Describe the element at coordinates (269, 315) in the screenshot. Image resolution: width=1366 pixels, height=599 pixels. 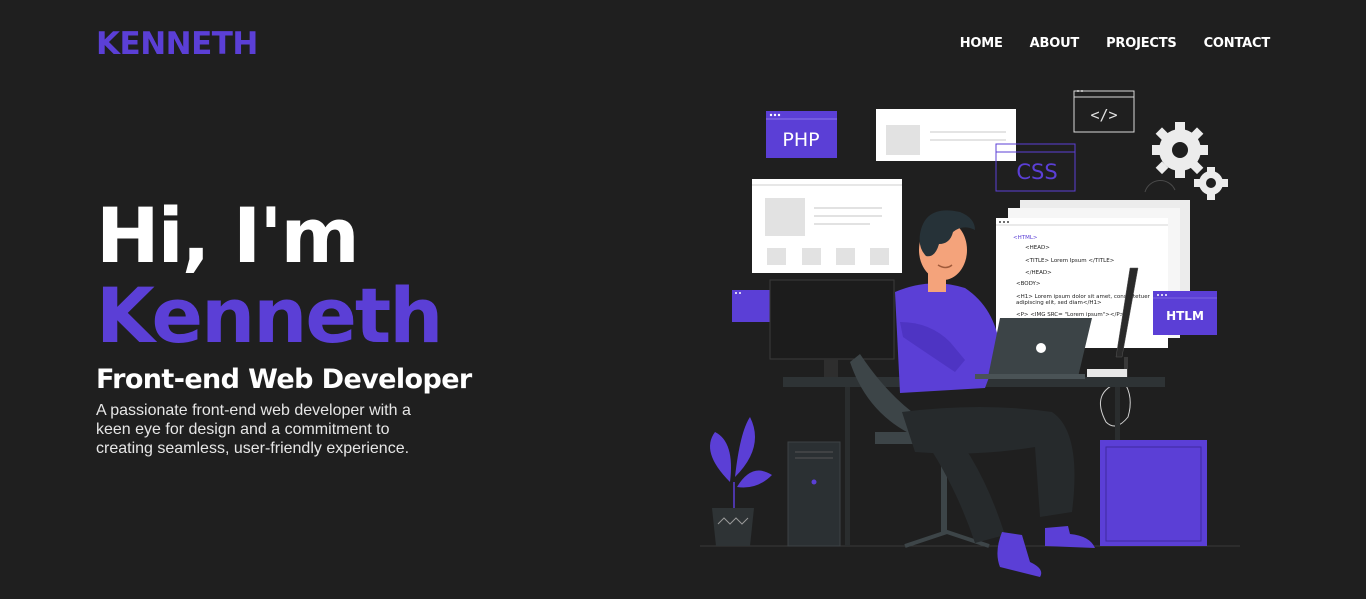
I see `hero-name: Kenneth` at that location.